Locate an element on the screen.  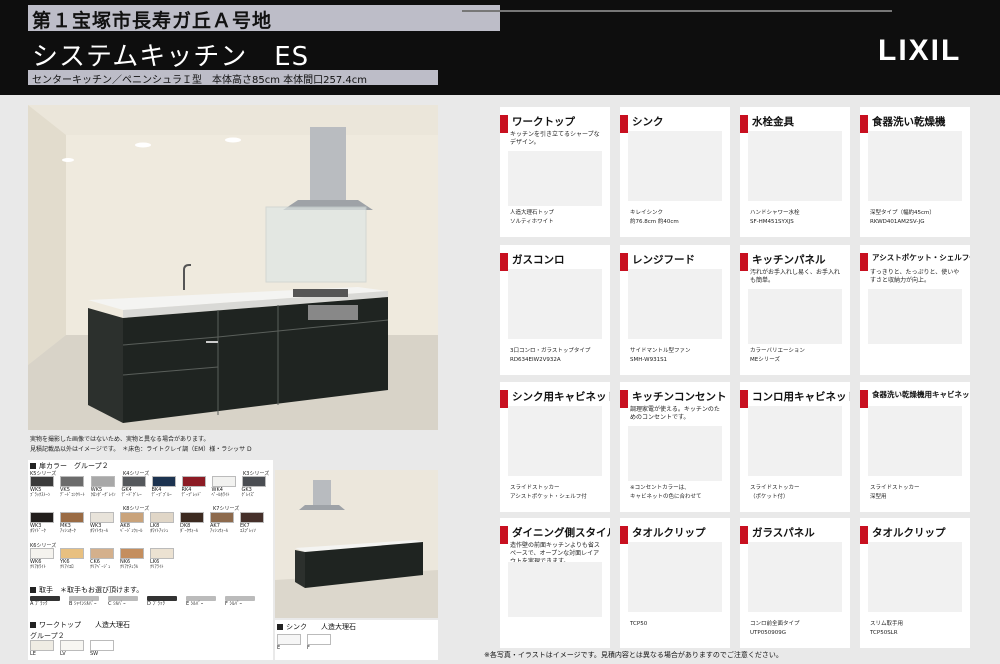
swatch-name: ﾎﾜｲﾄﾞｰｸ is located at coordinates (38, 531).